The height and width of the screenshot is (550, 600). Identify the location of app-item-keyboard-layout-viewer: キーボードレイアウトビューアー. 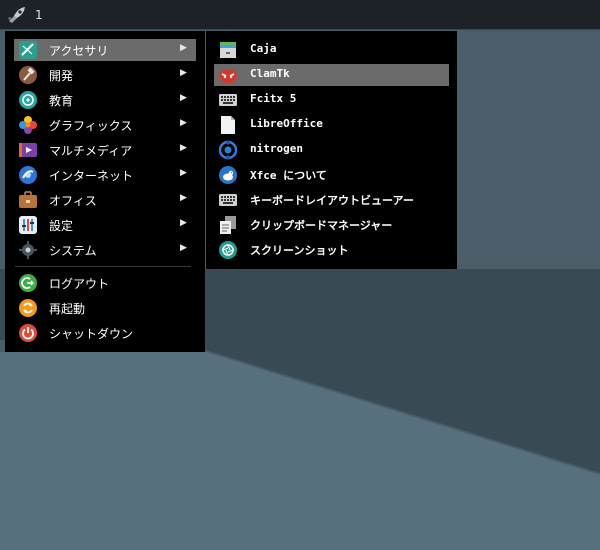
(331, 200).